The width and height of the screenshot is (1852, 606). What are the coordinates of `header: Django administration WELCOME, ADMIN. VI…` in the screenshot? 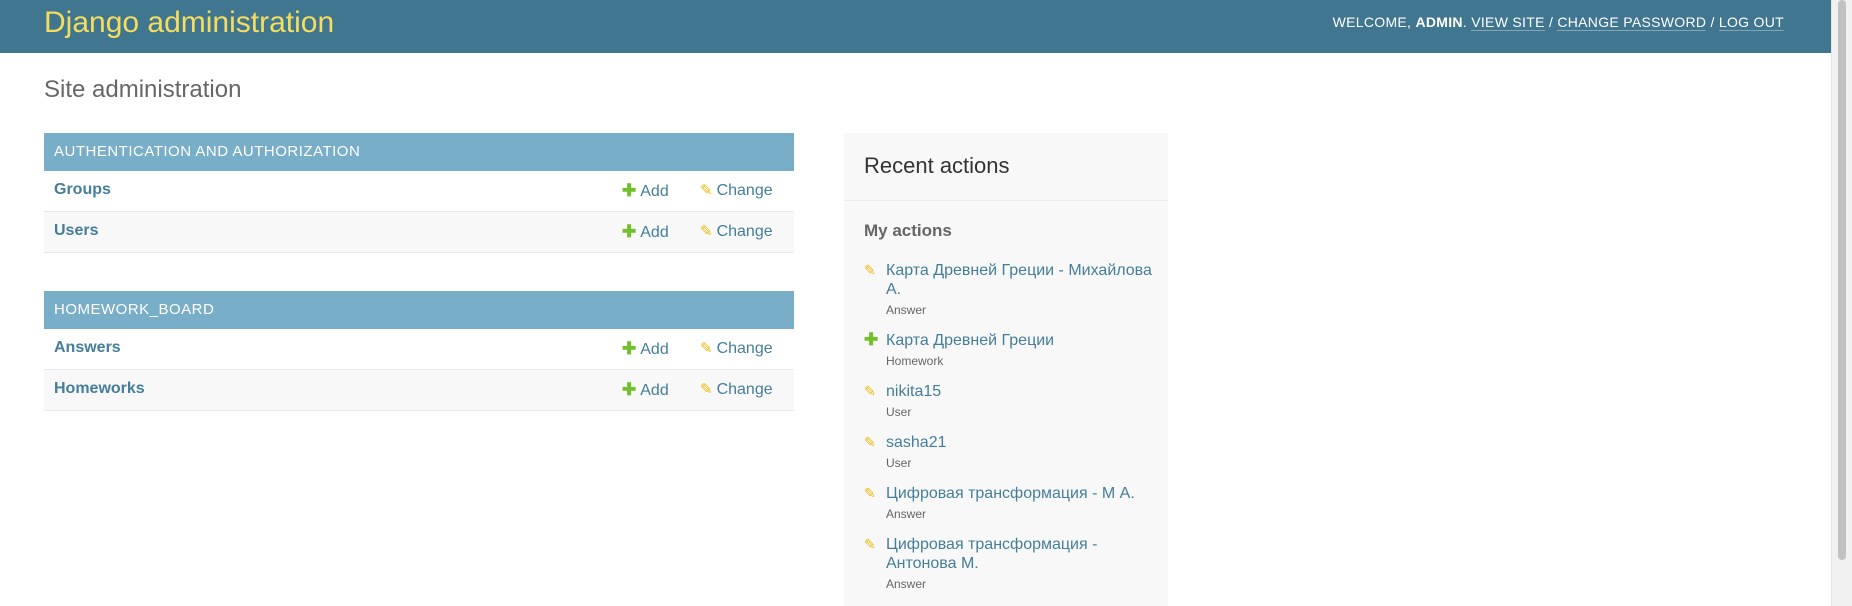 It's located at (916, 26).